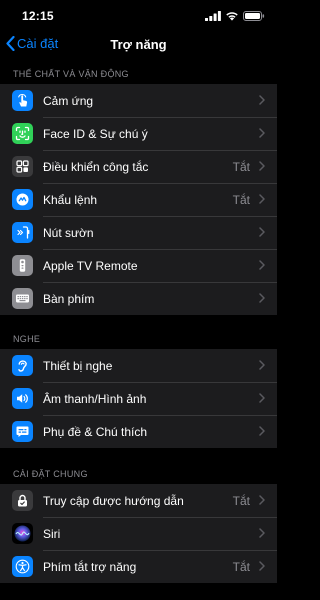 This screenshot has height=600, width=320. Describe the element at coordinates (96, 166) in the screenshot. I see `row-switch-control-label: Điều khiển công tắc` at that location.